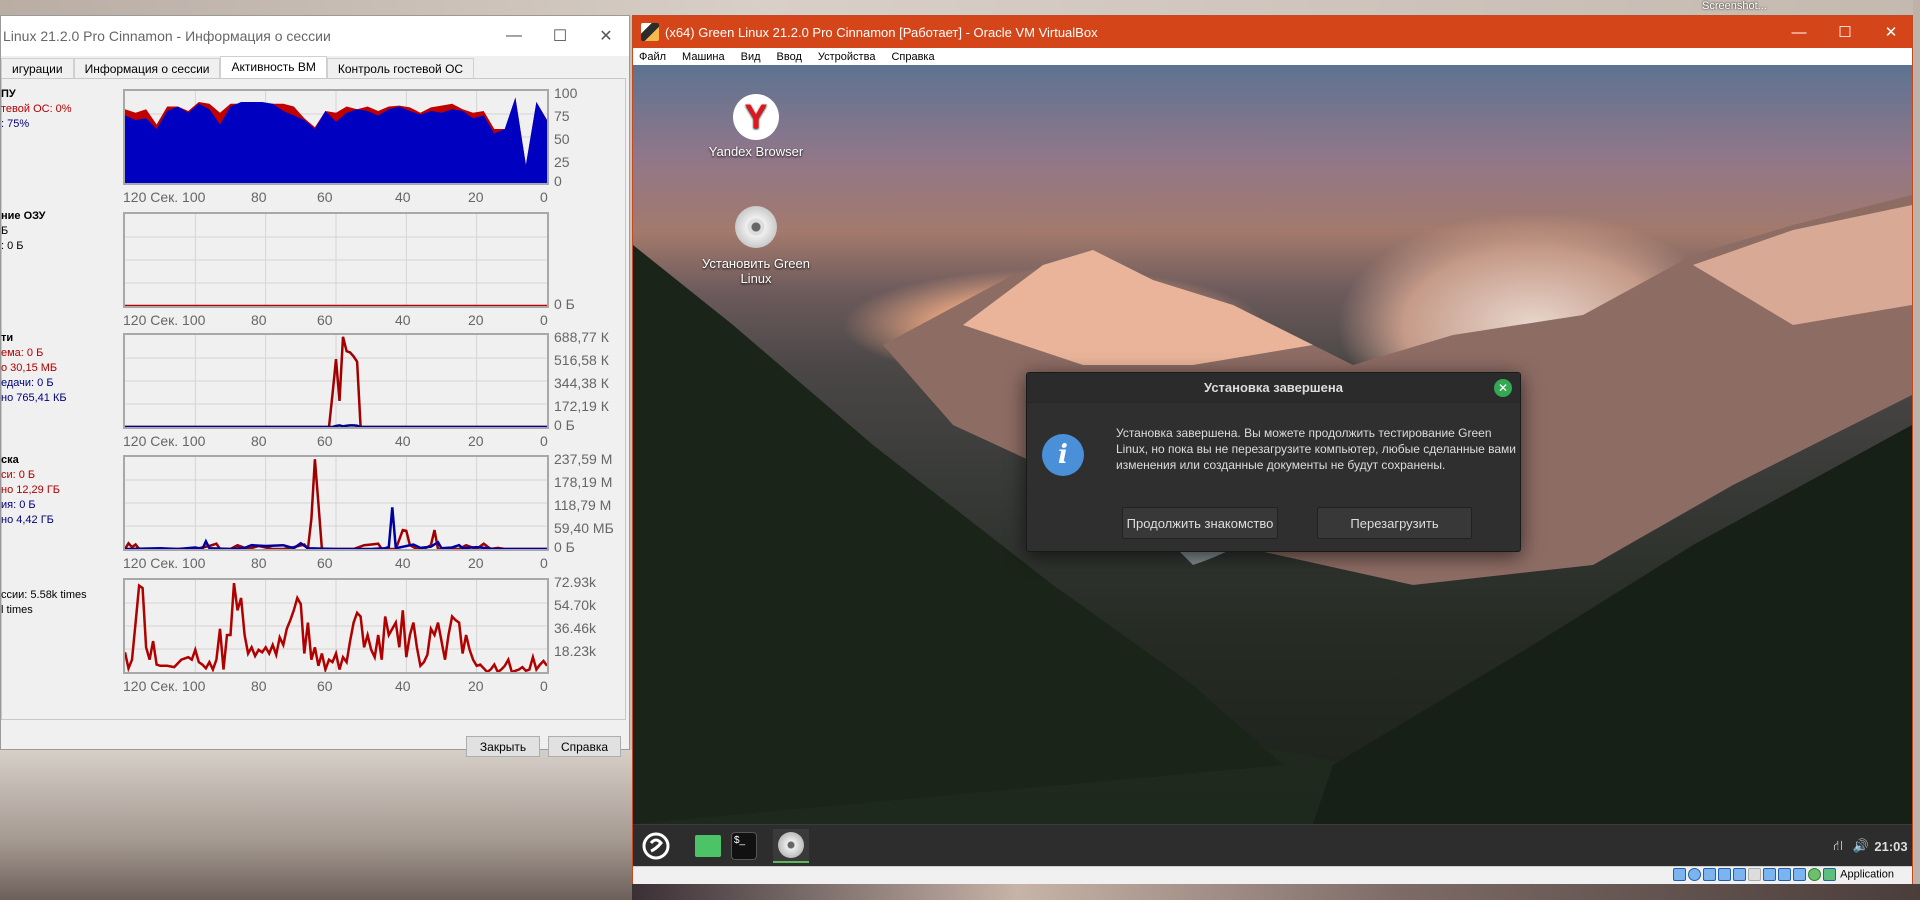  What do you see at coordinates (756, 126) in the screenshot?
I see `desktop-icon-yandex-browser: Y Yandex Browser` at bounding box center [756, 126].